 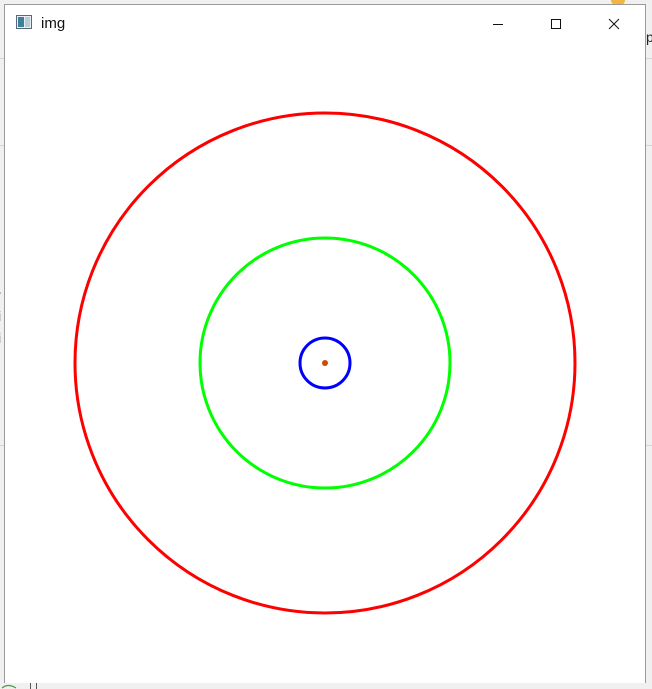 I want to click on minimize-button, so click(x=498, y=24).